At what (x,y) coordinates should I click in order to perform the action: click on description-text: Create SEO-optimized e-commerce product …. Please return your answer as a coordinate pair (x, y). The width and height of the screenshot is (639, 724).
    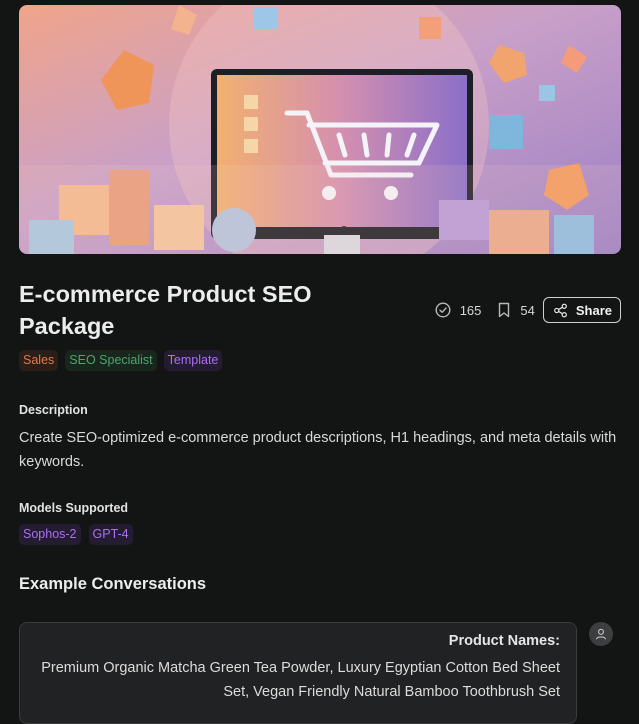
    Looking at the image, I should click on (318, 450).